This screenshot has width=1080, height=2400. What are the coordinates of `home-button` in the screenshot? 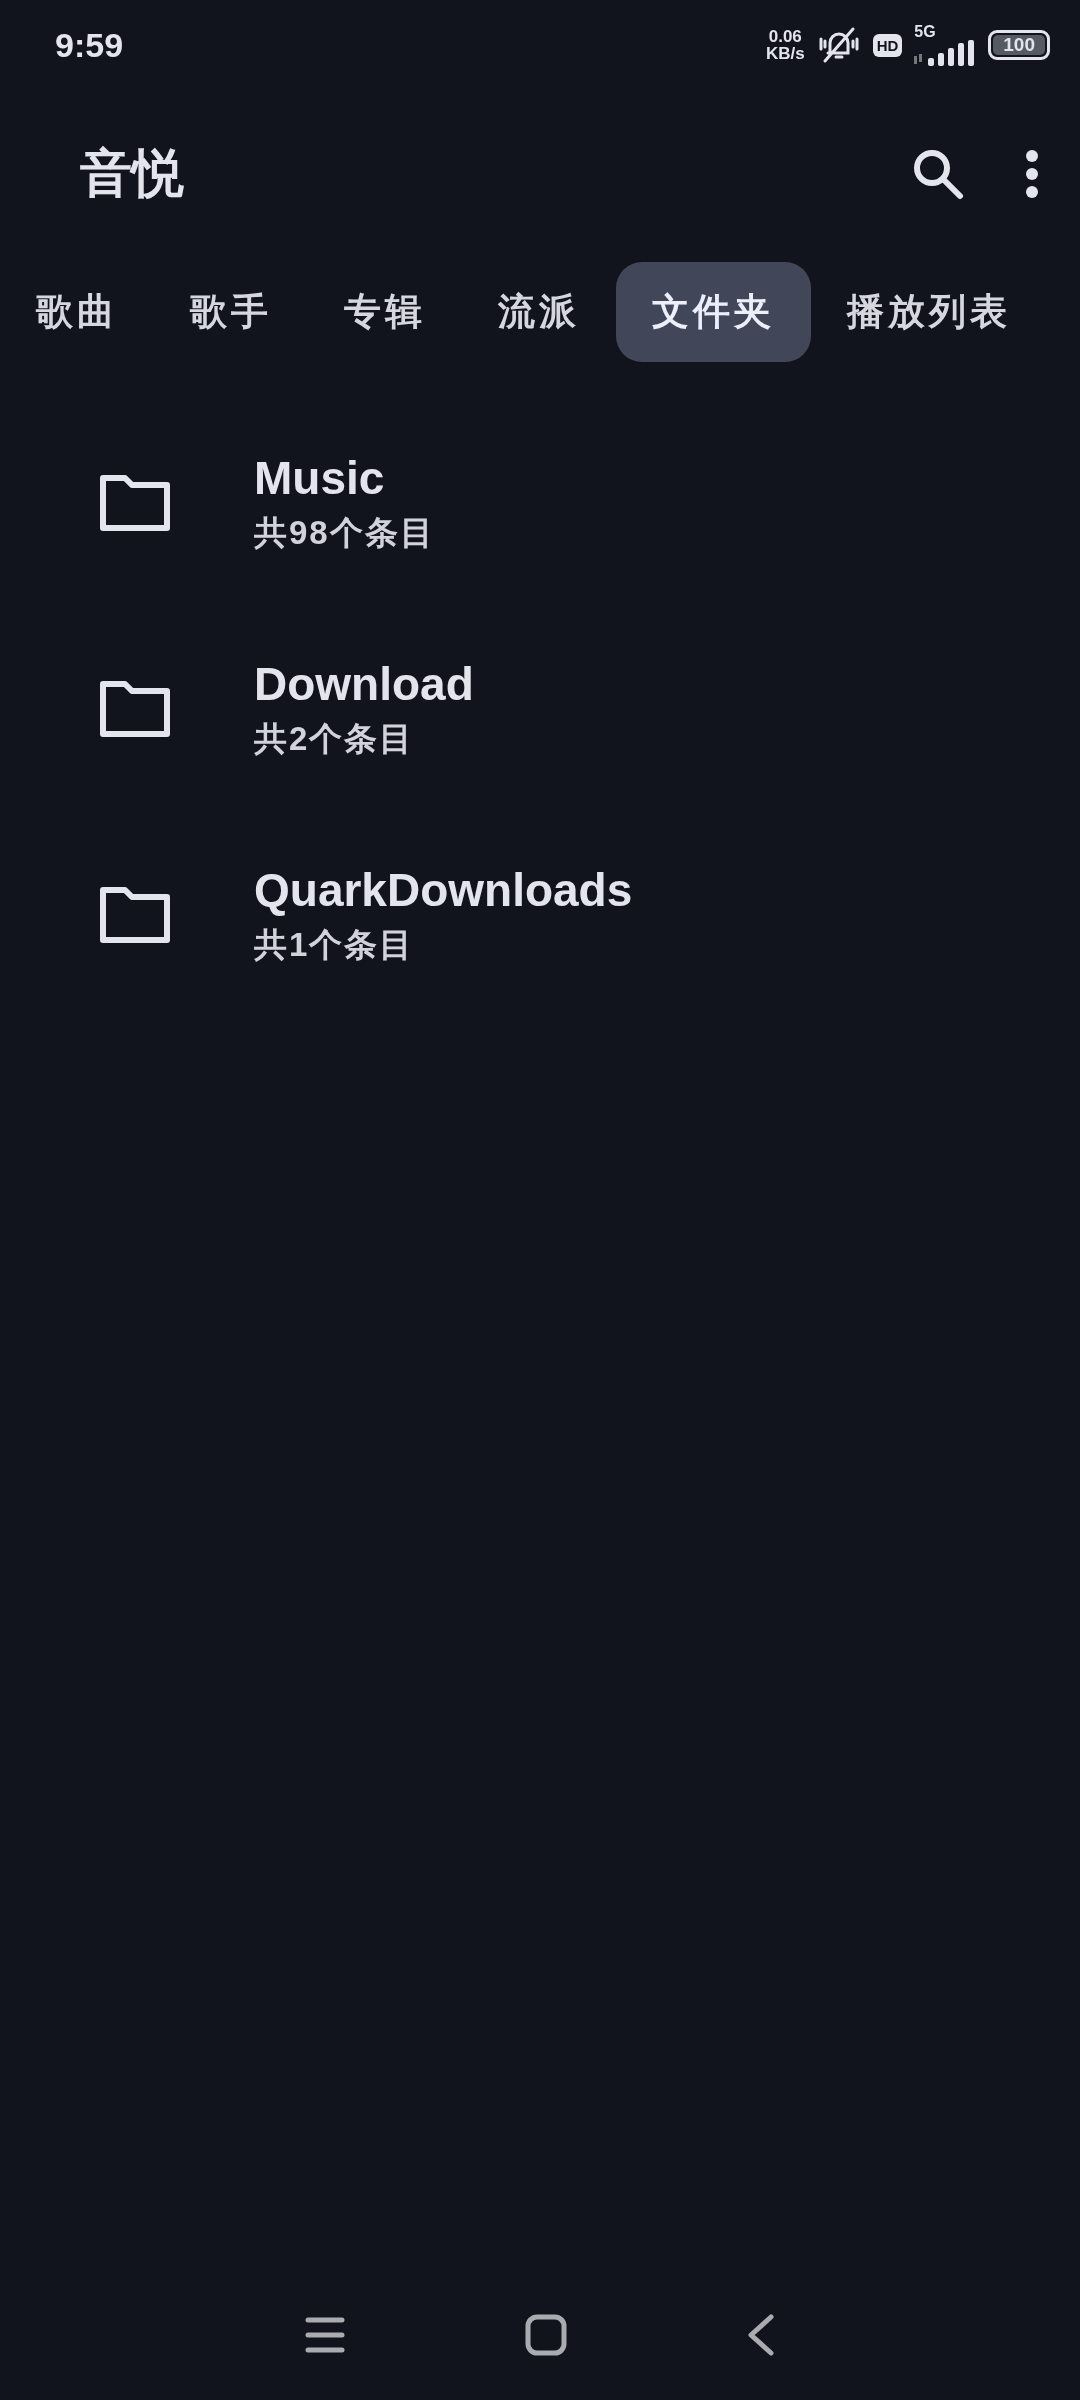 It's located at (546, 2335).